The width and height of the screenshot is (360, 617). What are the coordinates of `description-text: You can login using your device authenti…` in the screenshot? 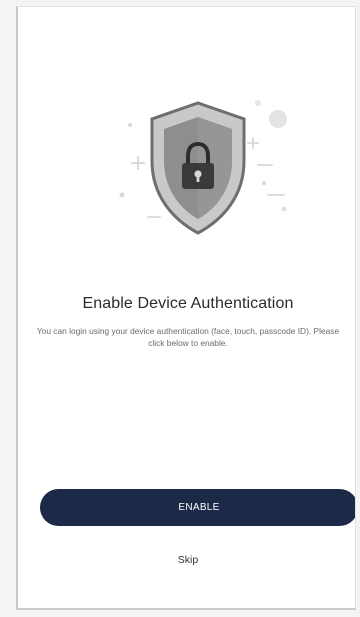 It's located at (188, 337).